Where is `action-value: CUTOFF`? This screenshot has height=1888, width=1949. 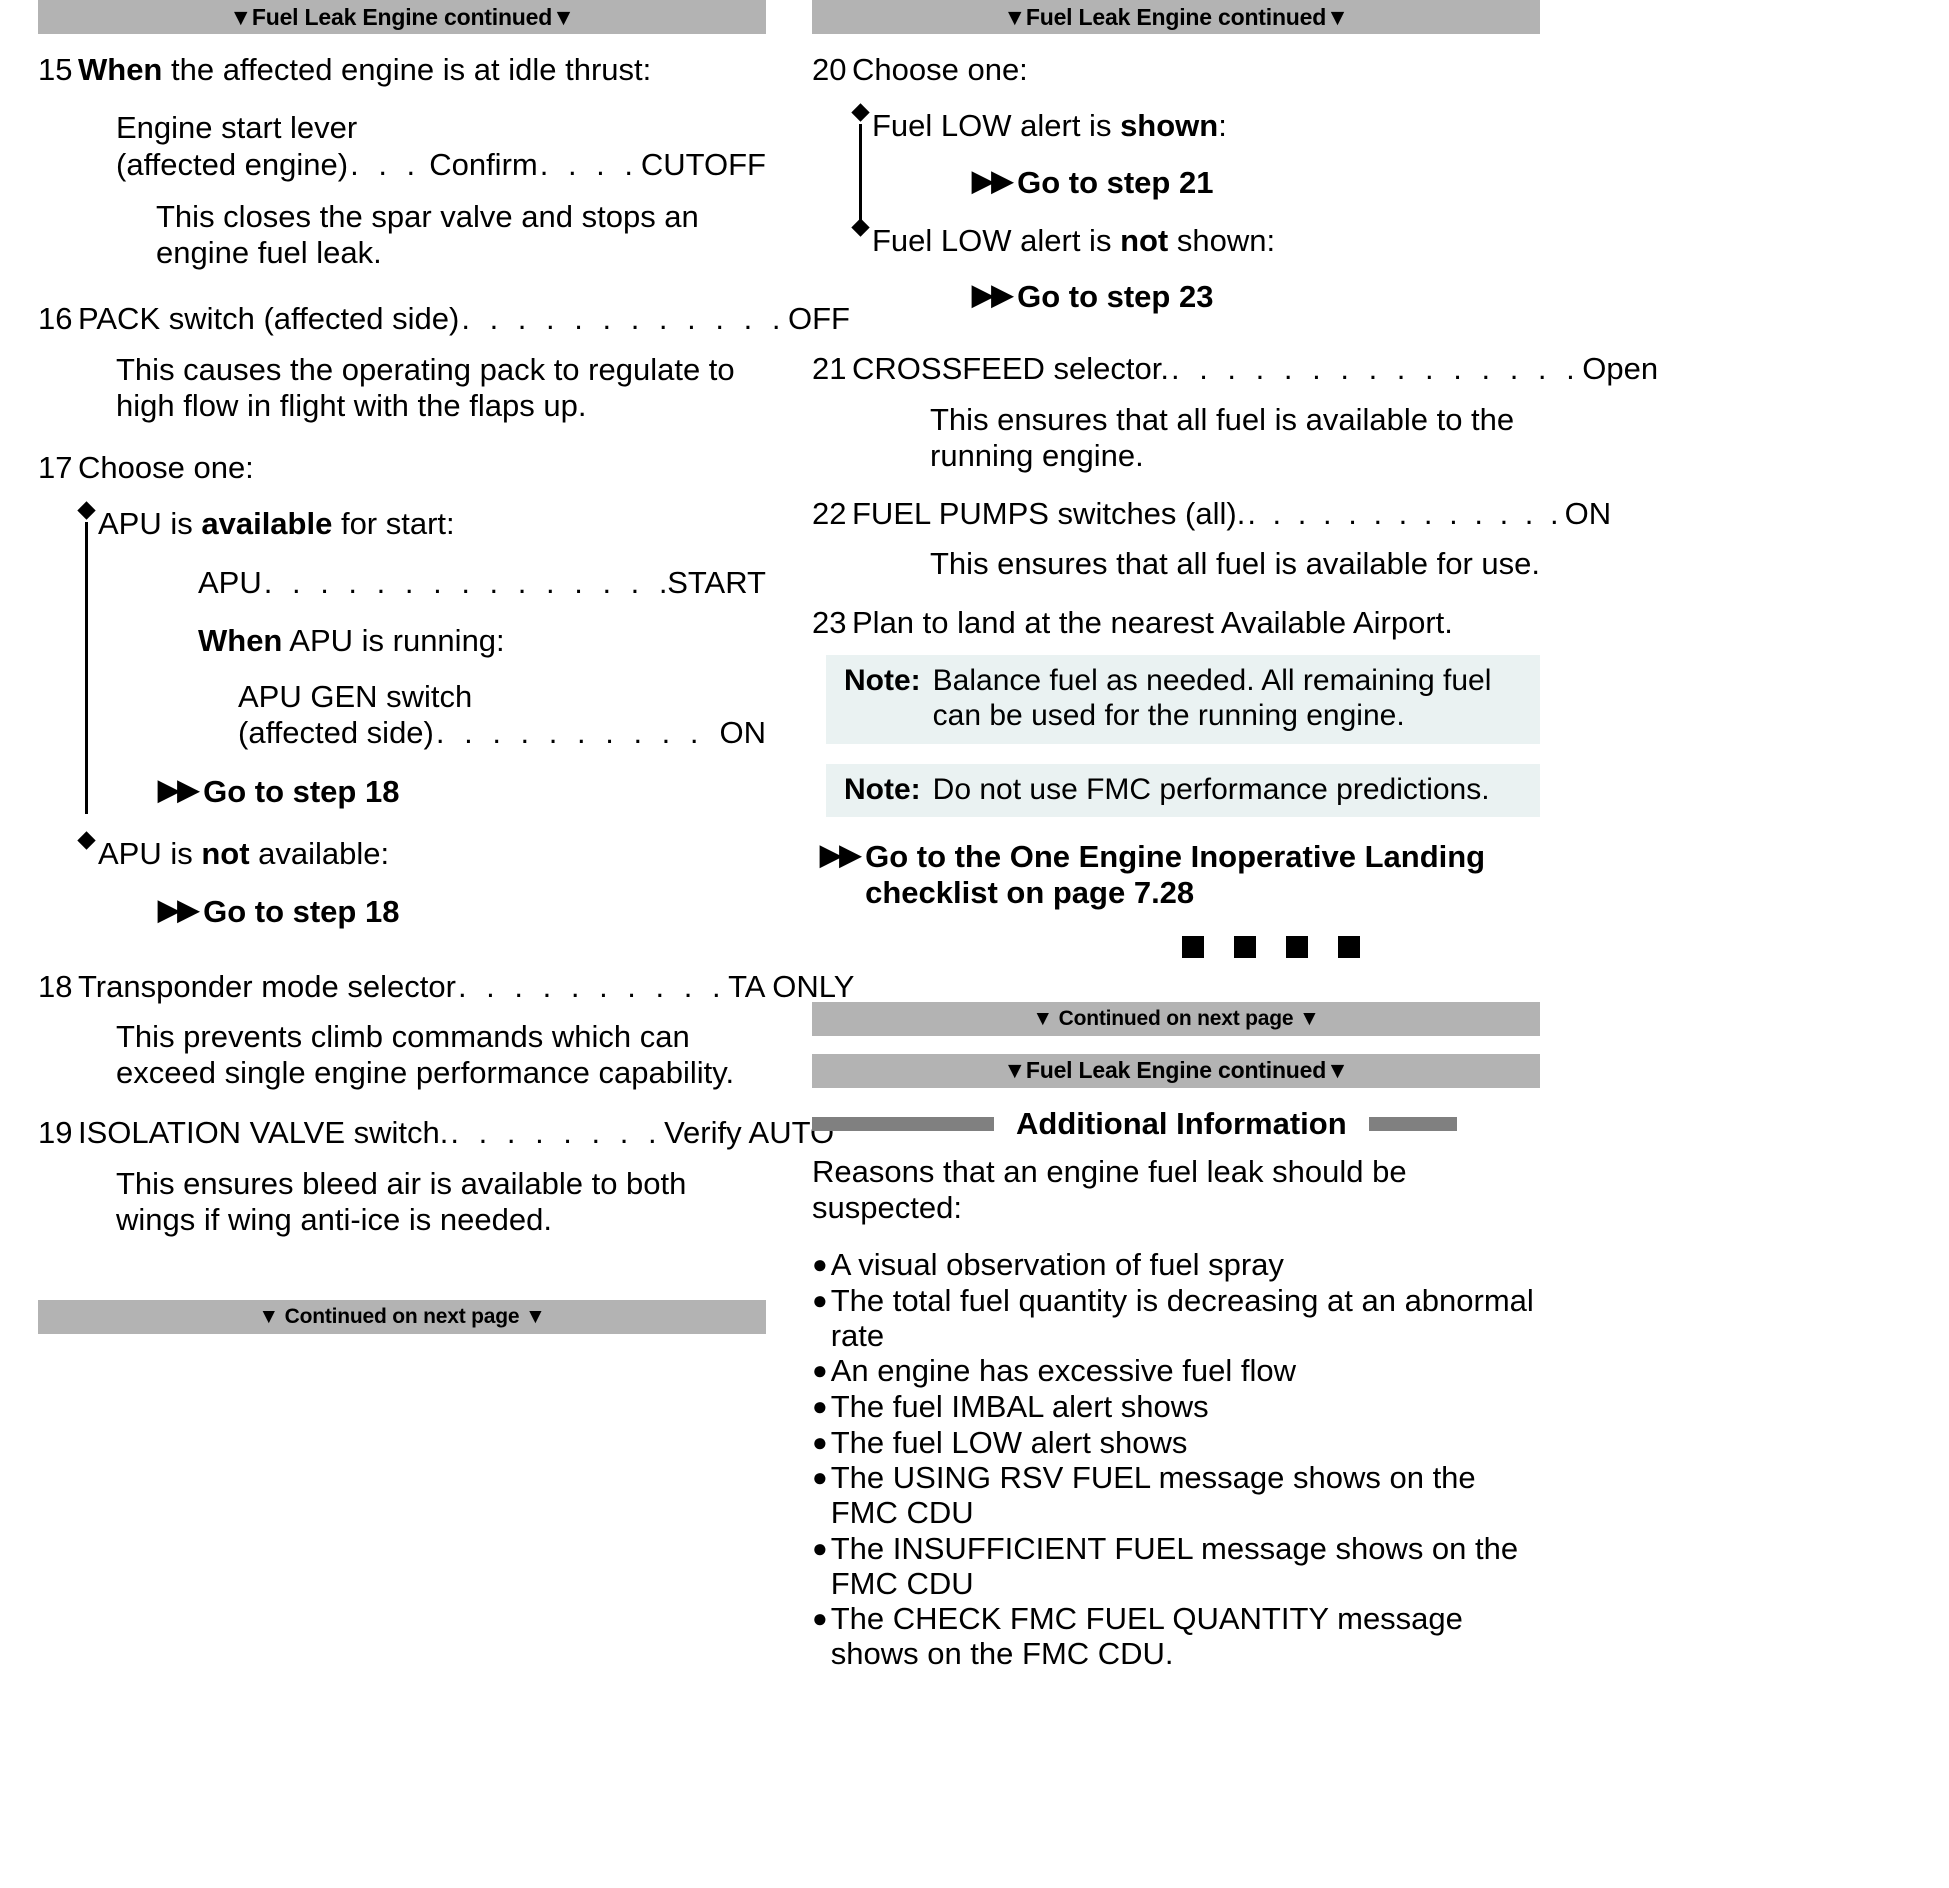
action-value: CUTOFF is located at coordinates (703, 164).